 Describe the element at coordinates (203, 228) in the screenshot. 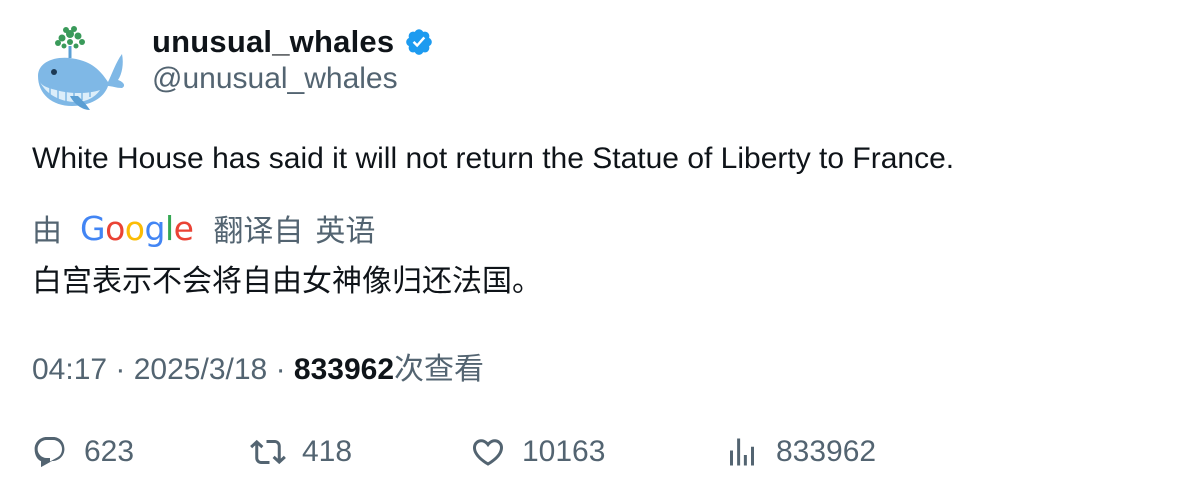

I see `translation-attribution: 由 Google 翻译自 英语` at that location.